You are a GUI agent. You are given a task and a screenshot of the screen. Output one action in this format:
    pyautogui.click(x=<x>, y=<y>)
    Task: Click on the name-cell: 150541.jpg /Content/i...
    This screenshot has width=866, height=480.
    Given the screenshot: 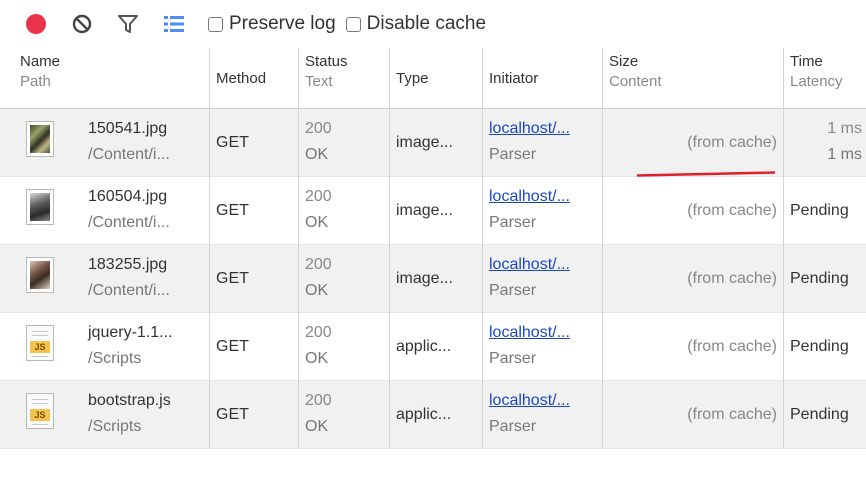 What is the action you would take?
    pyautogui.click(x=105, y=143)
    